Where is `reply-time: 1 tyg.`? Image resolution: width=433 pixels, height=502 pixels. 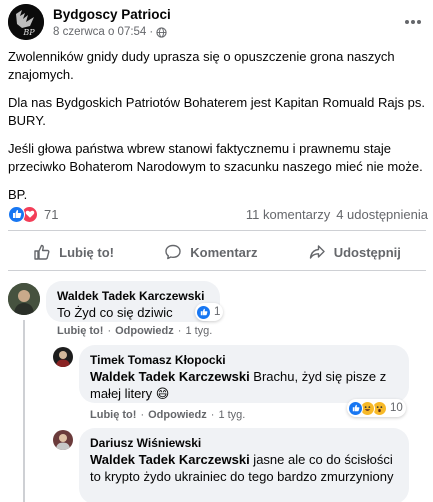 reply-time: 1 tyg. is located at coordinates (231, 415).